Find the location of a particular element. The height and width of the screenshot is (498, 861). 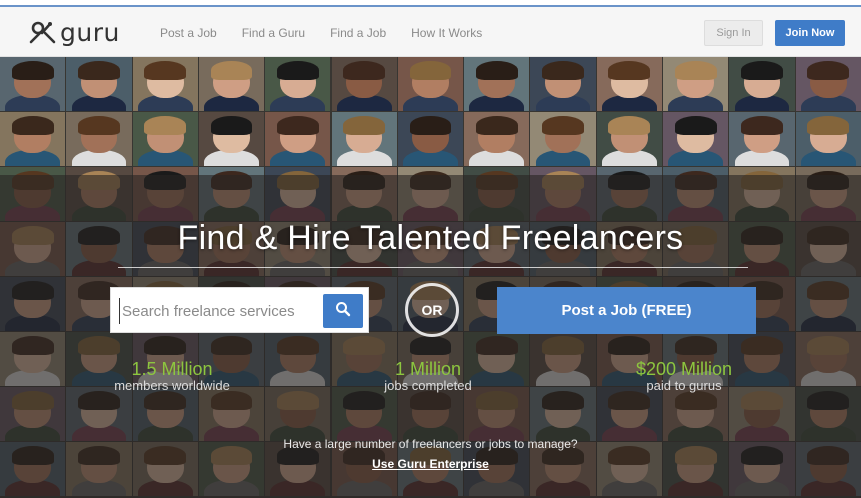

stat-number: 1 Million is located at coordinates (428, 369).